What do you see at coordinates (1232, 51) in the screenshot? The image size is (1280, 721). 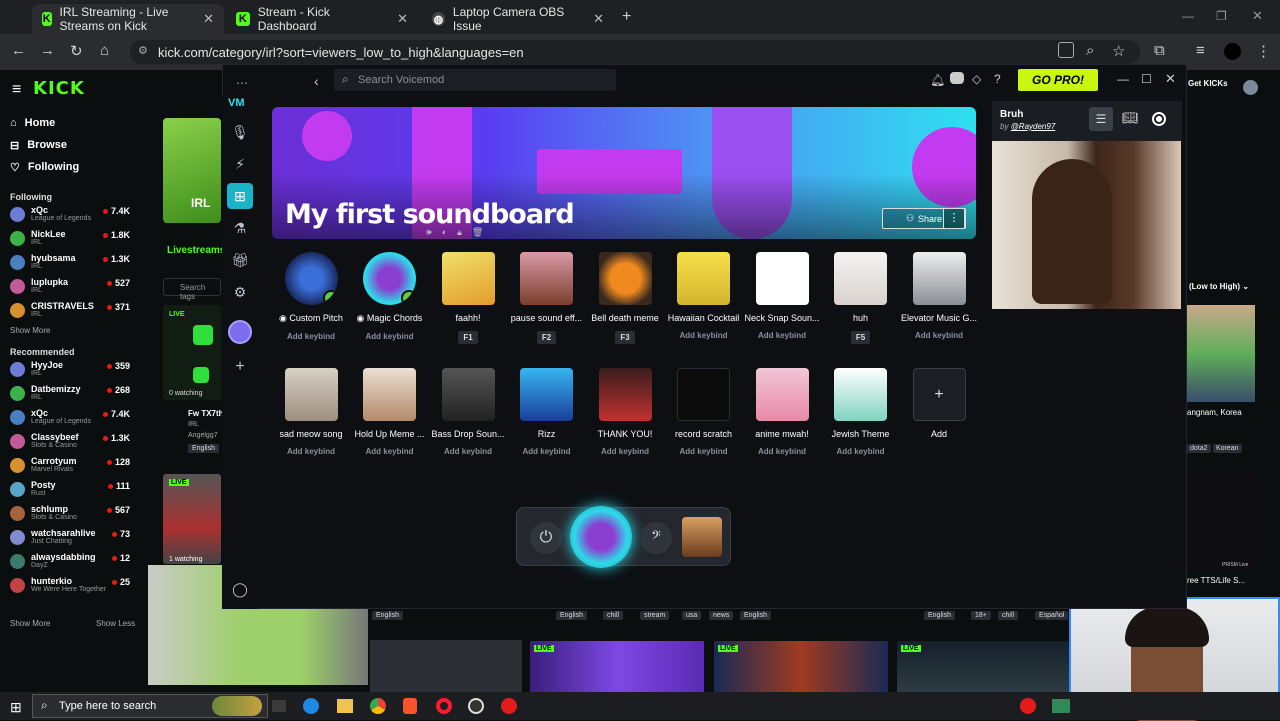 I see `profile-avatar` at bounding box center [1232, 51].